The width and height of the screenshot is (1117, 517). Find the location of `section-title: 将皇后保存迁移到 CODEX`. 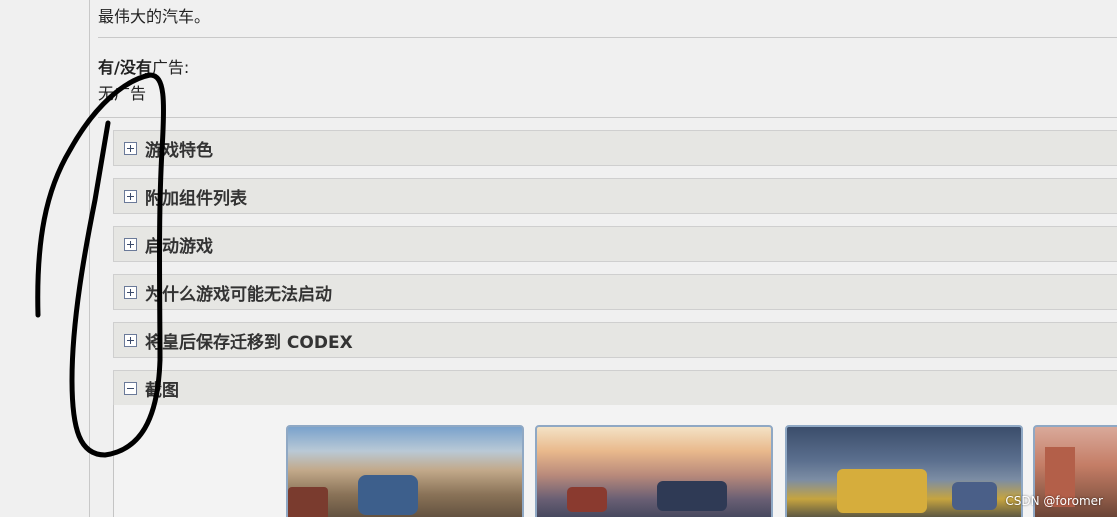

section-title: 将皇后保存迁移到 CODEX is located at coordinates (249, 342).